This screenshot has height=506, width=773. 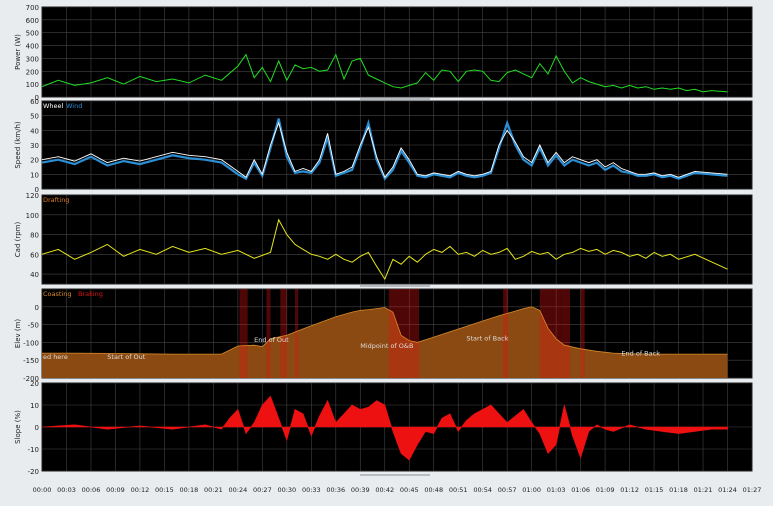 What do you see at coordinates (115, 490) in the screenshot?
I see `time-tick-label: 00:09` at bounding box center [115, 490].